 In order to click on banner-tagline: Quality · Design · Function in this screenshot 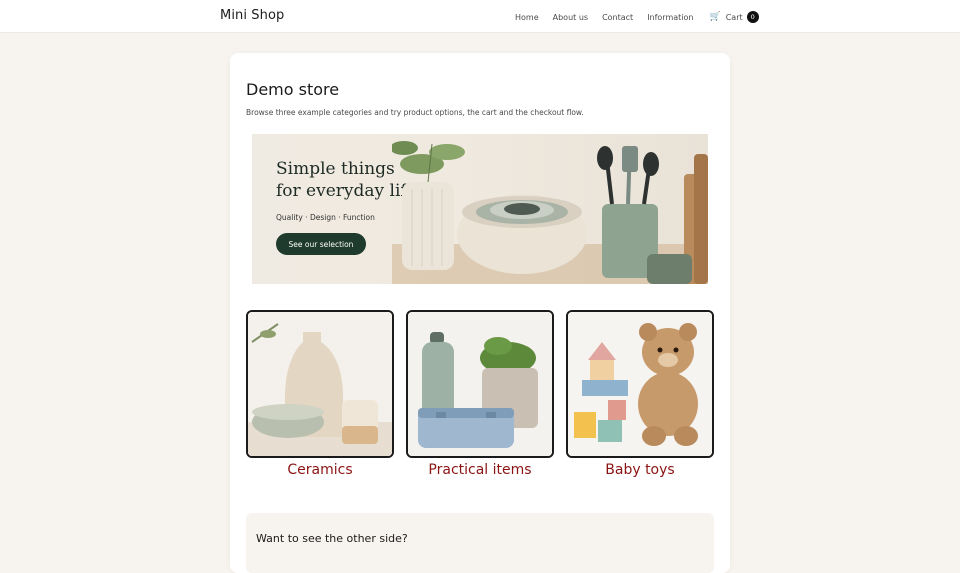, I will do `click(325, 217)`.